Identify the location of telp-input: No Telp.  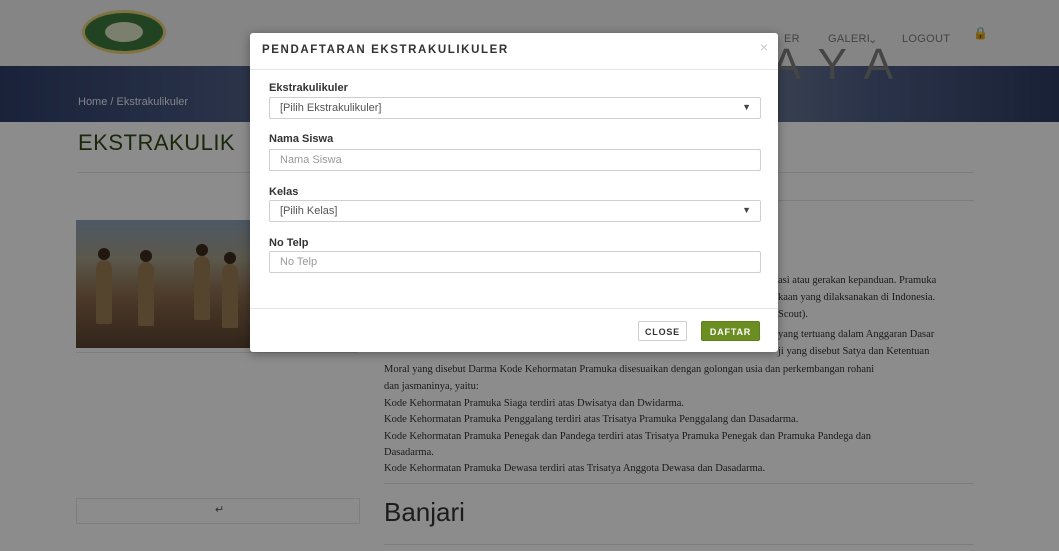
(515, 262).